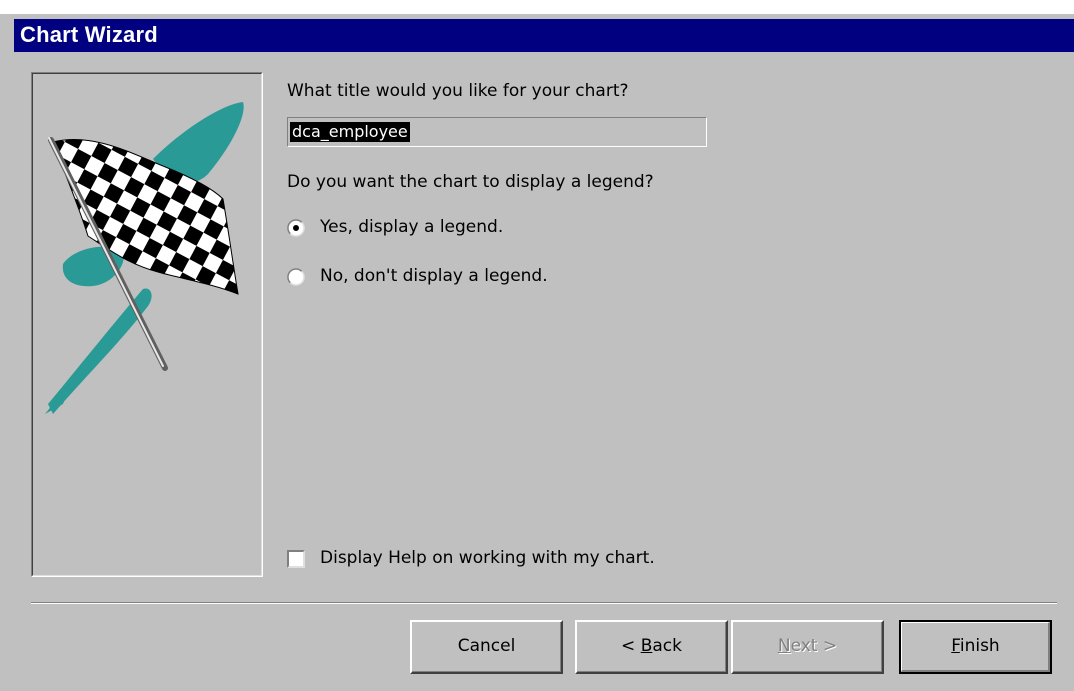 This screenshot has height=691, width=1074. What do you see at coordinates (979, 646) in the screenshot?
I see `finish-button-label: inish` at bounding box center [979, 646].